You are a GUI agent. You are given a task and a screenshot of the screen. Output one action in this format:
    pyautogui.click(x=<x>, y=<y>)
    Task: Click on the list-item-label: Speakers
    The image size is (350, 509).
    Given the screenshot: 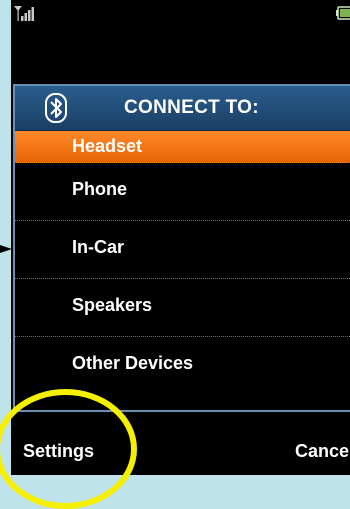 What is the action you would take?
    pyautogui.click(x=112, y=305)
    